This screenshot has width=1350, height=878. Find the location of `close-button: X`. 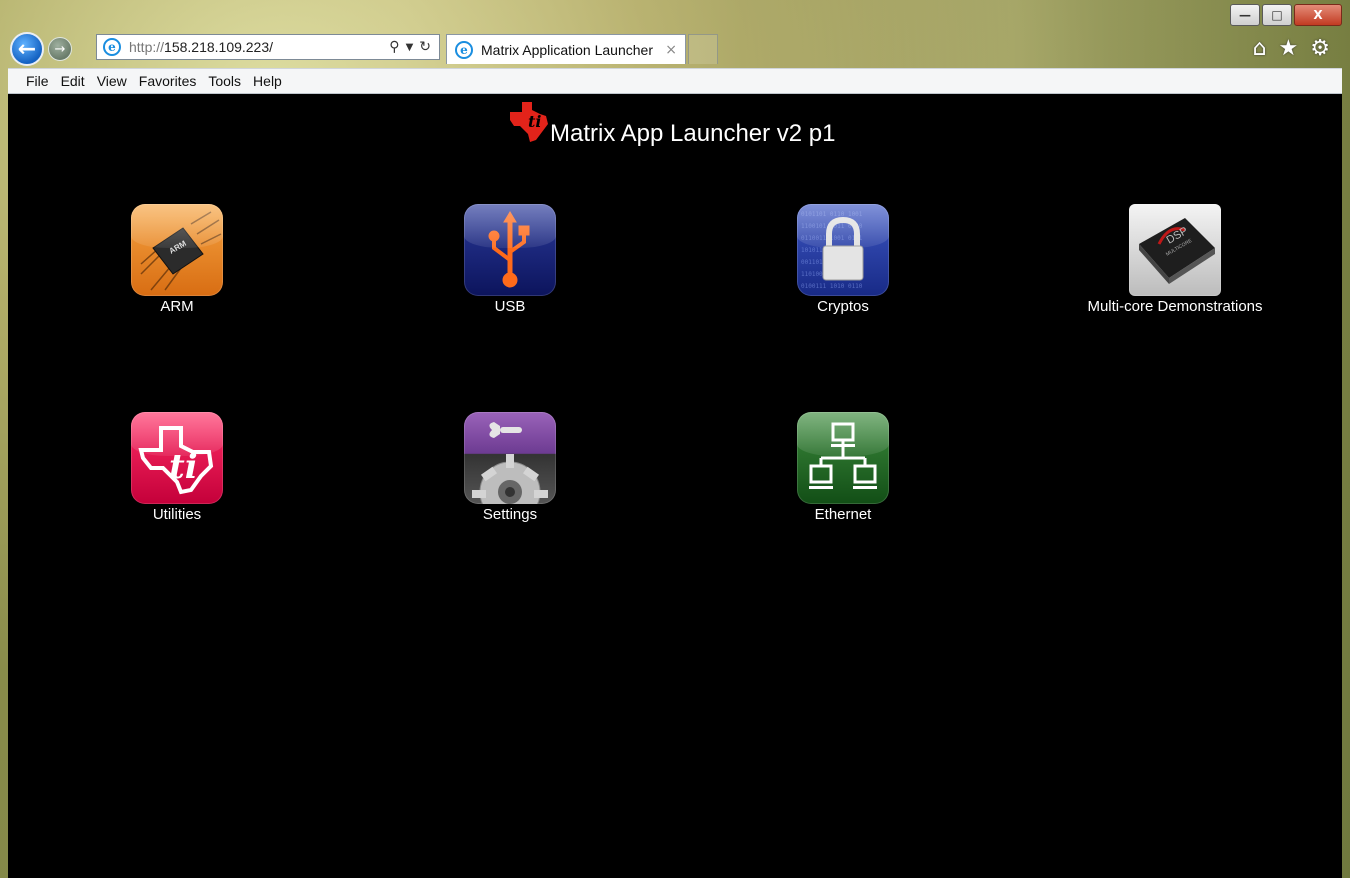

close-button: X is located at coordinates (1318, 15).